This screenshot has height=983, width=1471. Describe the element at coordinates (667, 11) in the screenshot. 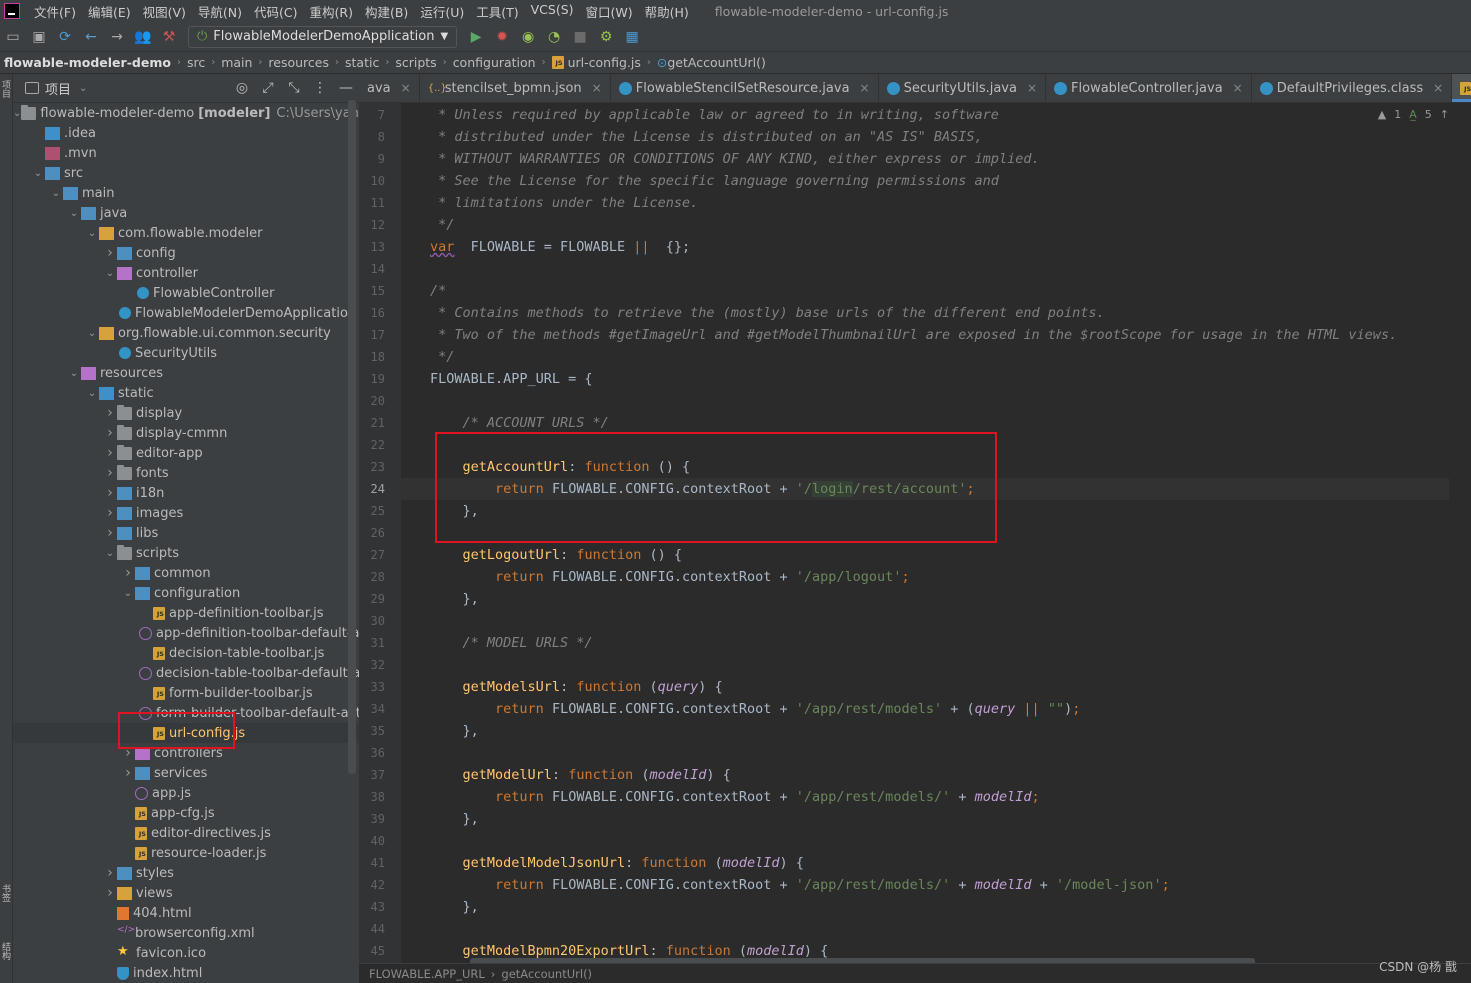

I see `menu-item: 帮助(H)` at that location.